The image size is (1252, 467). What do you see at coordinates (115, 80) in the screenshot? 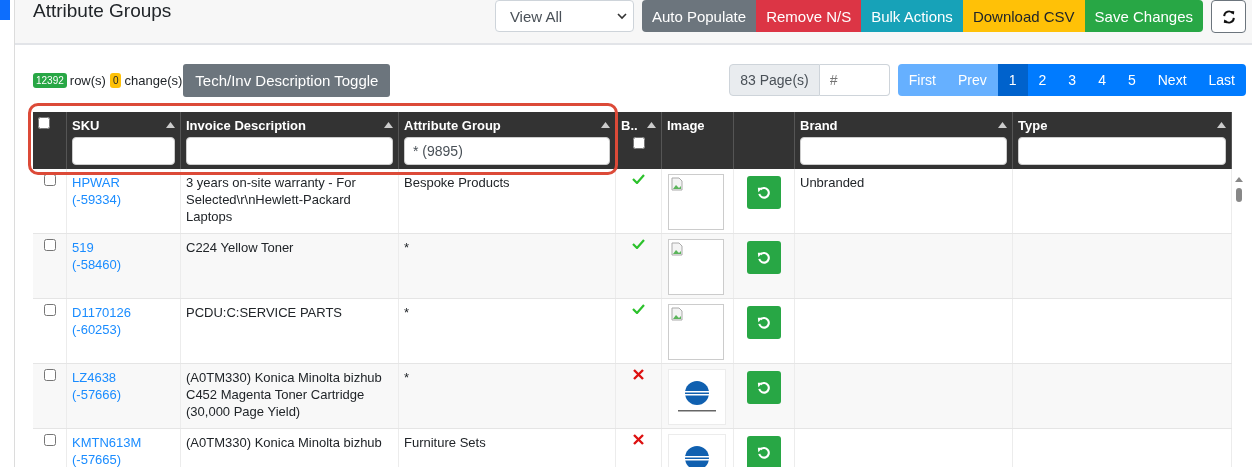
I see `change-count-badge: 0` at bounding box center [115, 80].